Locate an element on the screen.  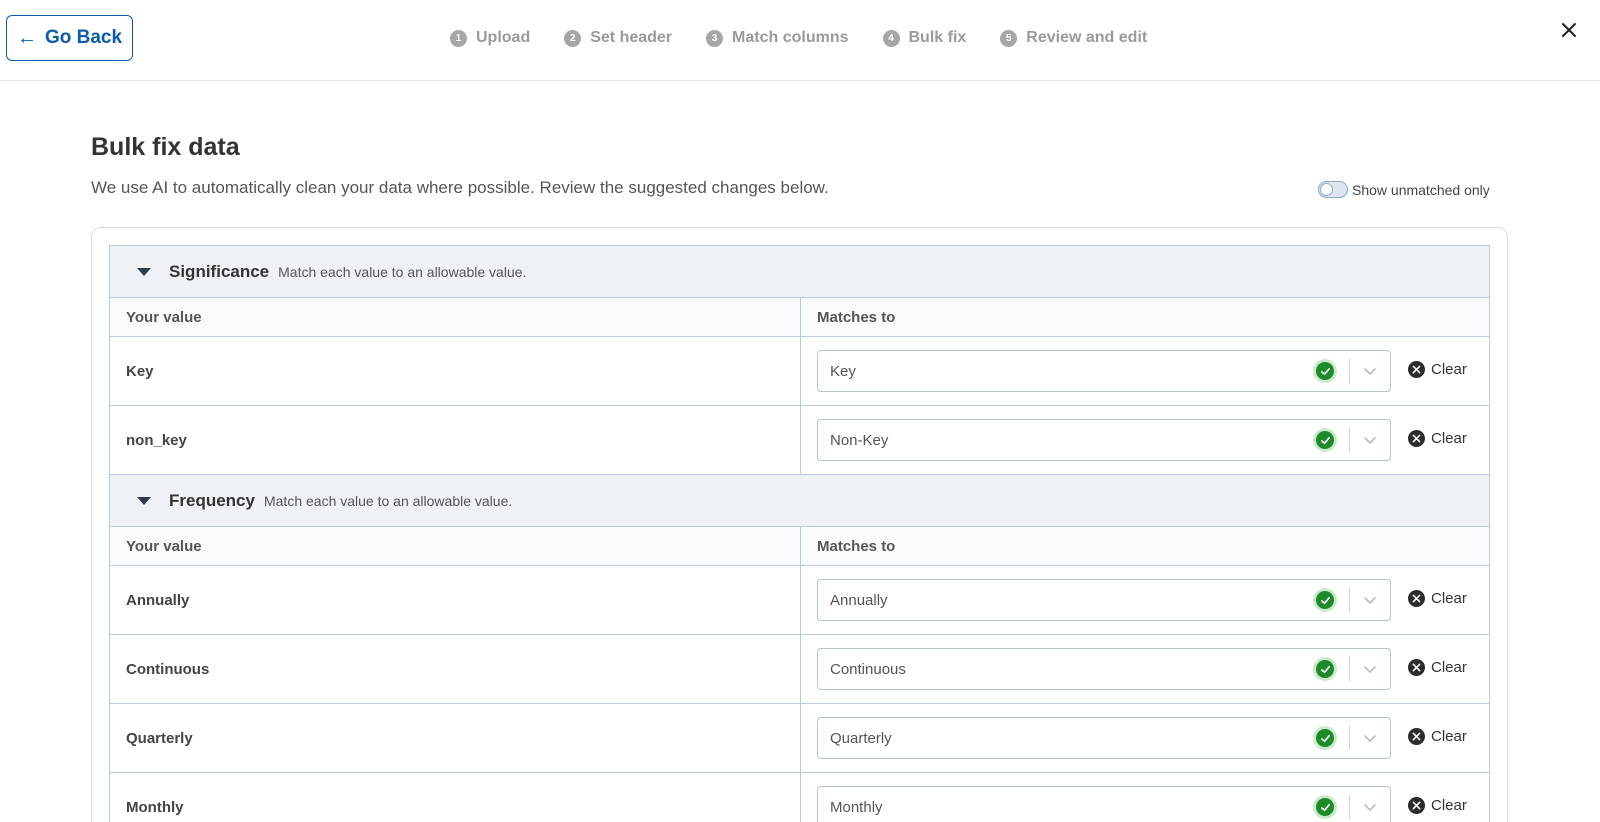
step-number: 4 is located at coordinates (891, 38).